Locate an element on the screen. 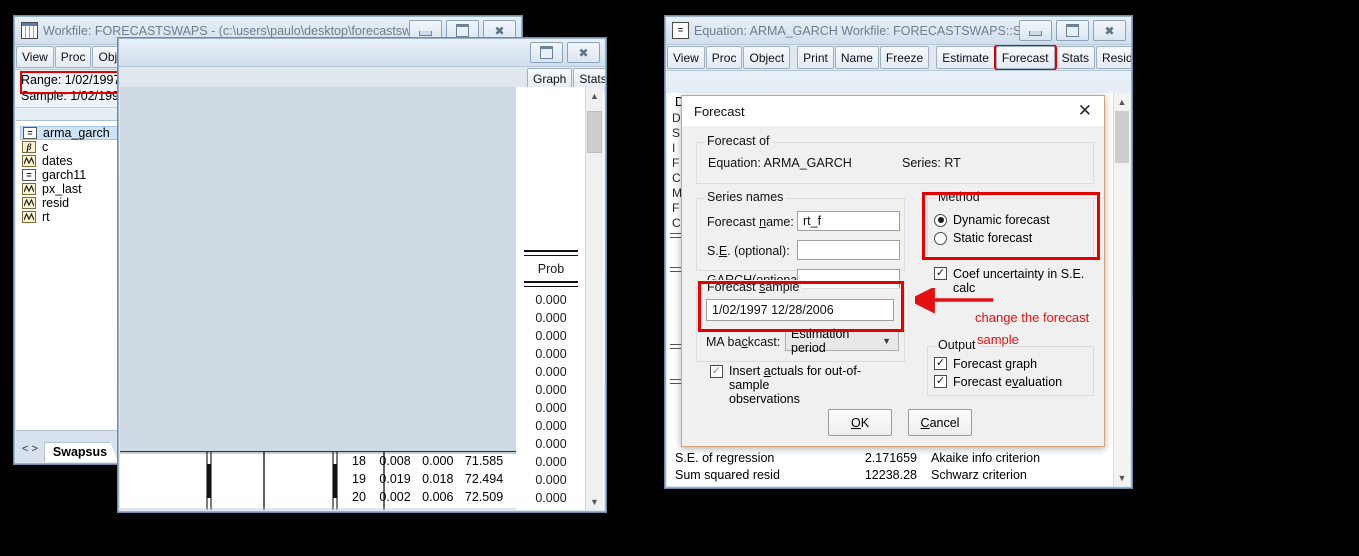 This screenshot has height=556, width=1359. forecast-name-value: rt_f is located at coordinates (812, 221).